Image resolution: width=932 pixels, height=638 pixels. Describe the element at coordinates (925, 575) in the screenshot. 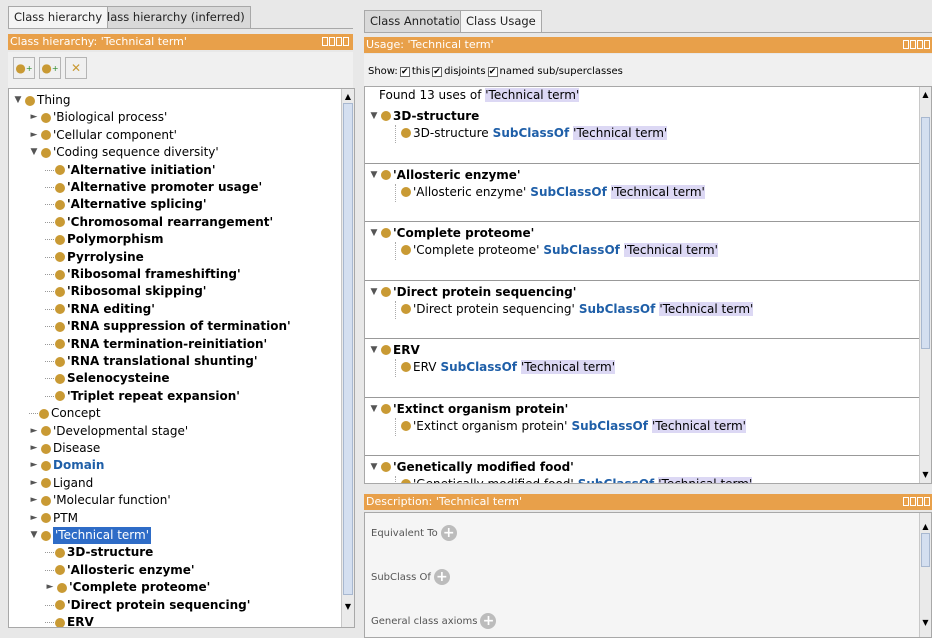

I see `description-scrollbar: ▲ ▼` at that location.